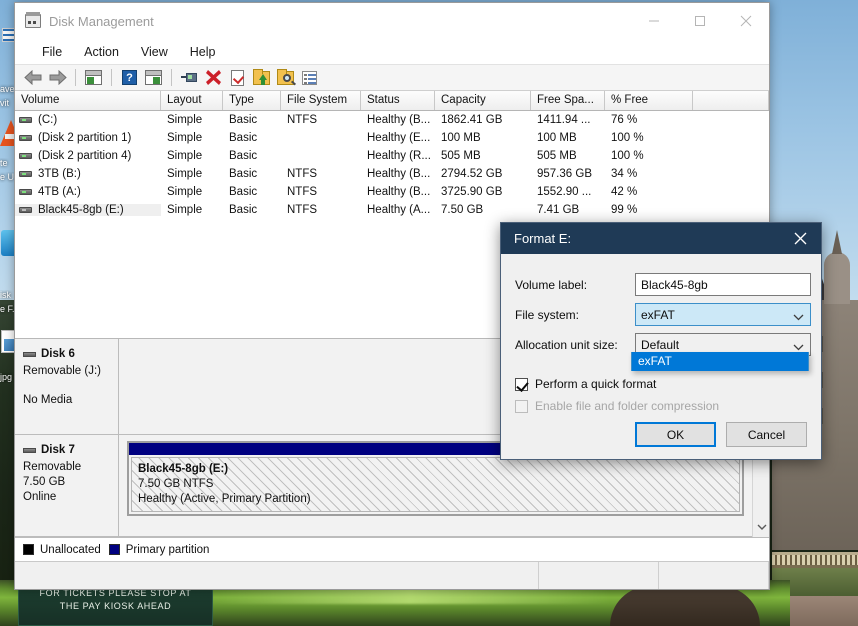 This screenshot has height=626, width=858. I want to click on properties-icon, so click(237, 77).